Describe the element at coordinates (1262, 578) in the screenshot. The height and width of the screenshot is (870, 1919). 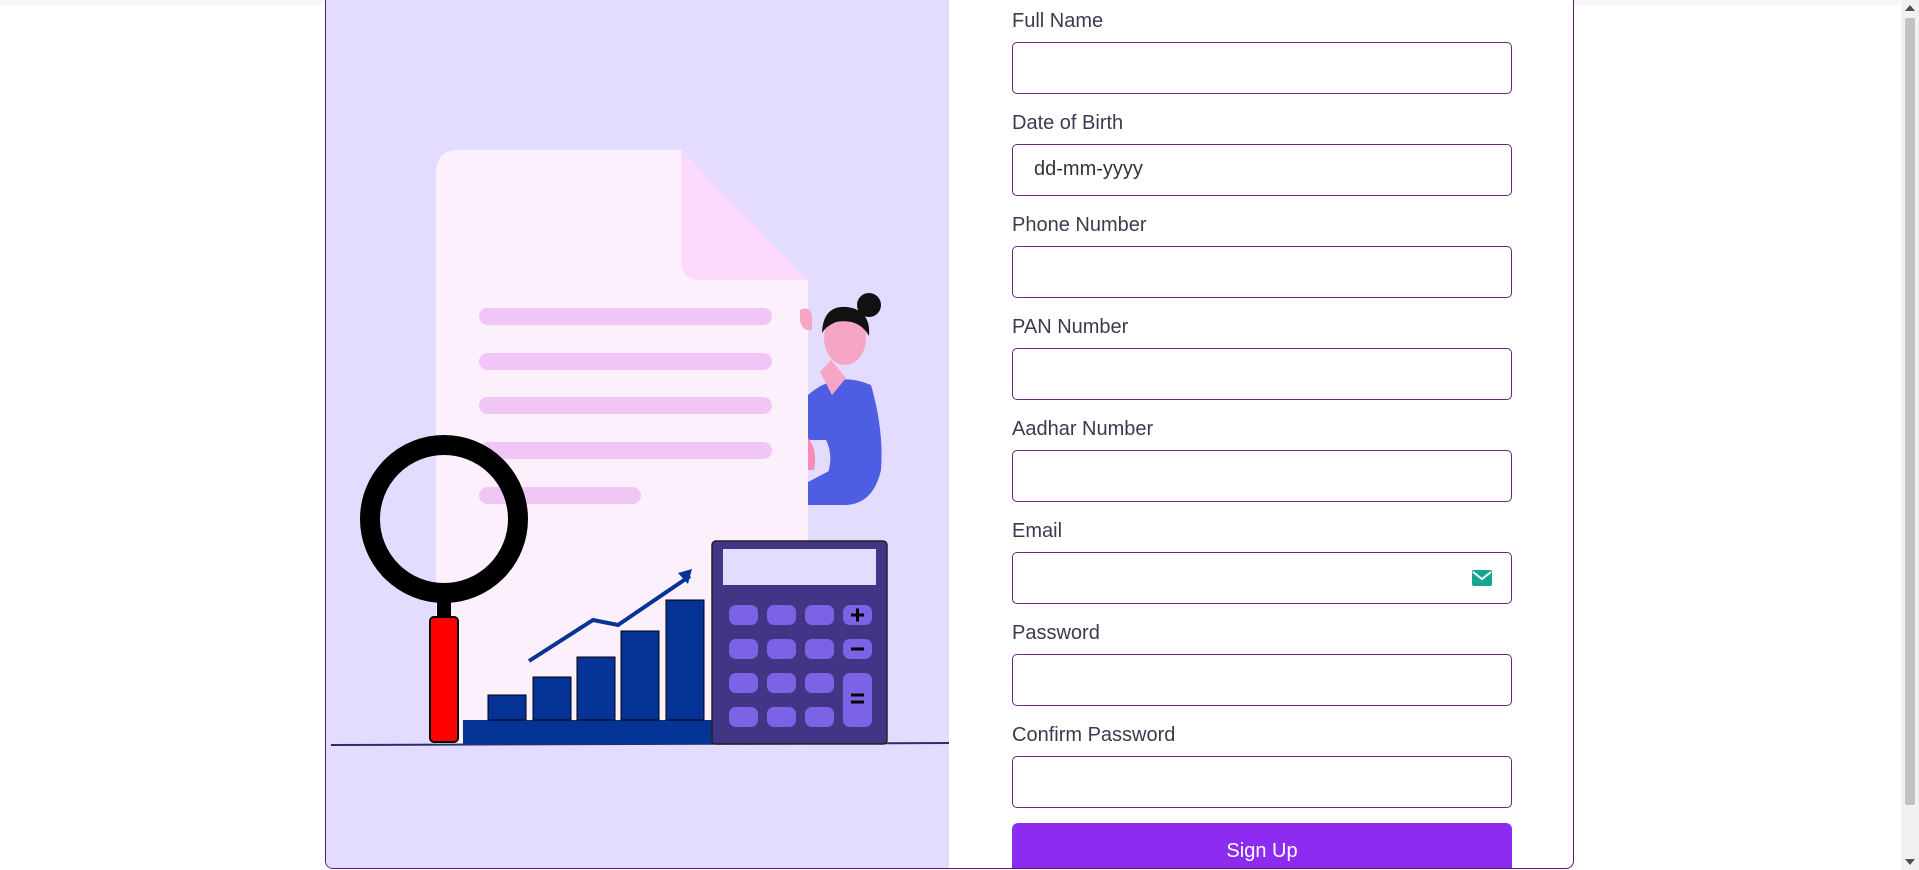
I see `email-input` at that location.